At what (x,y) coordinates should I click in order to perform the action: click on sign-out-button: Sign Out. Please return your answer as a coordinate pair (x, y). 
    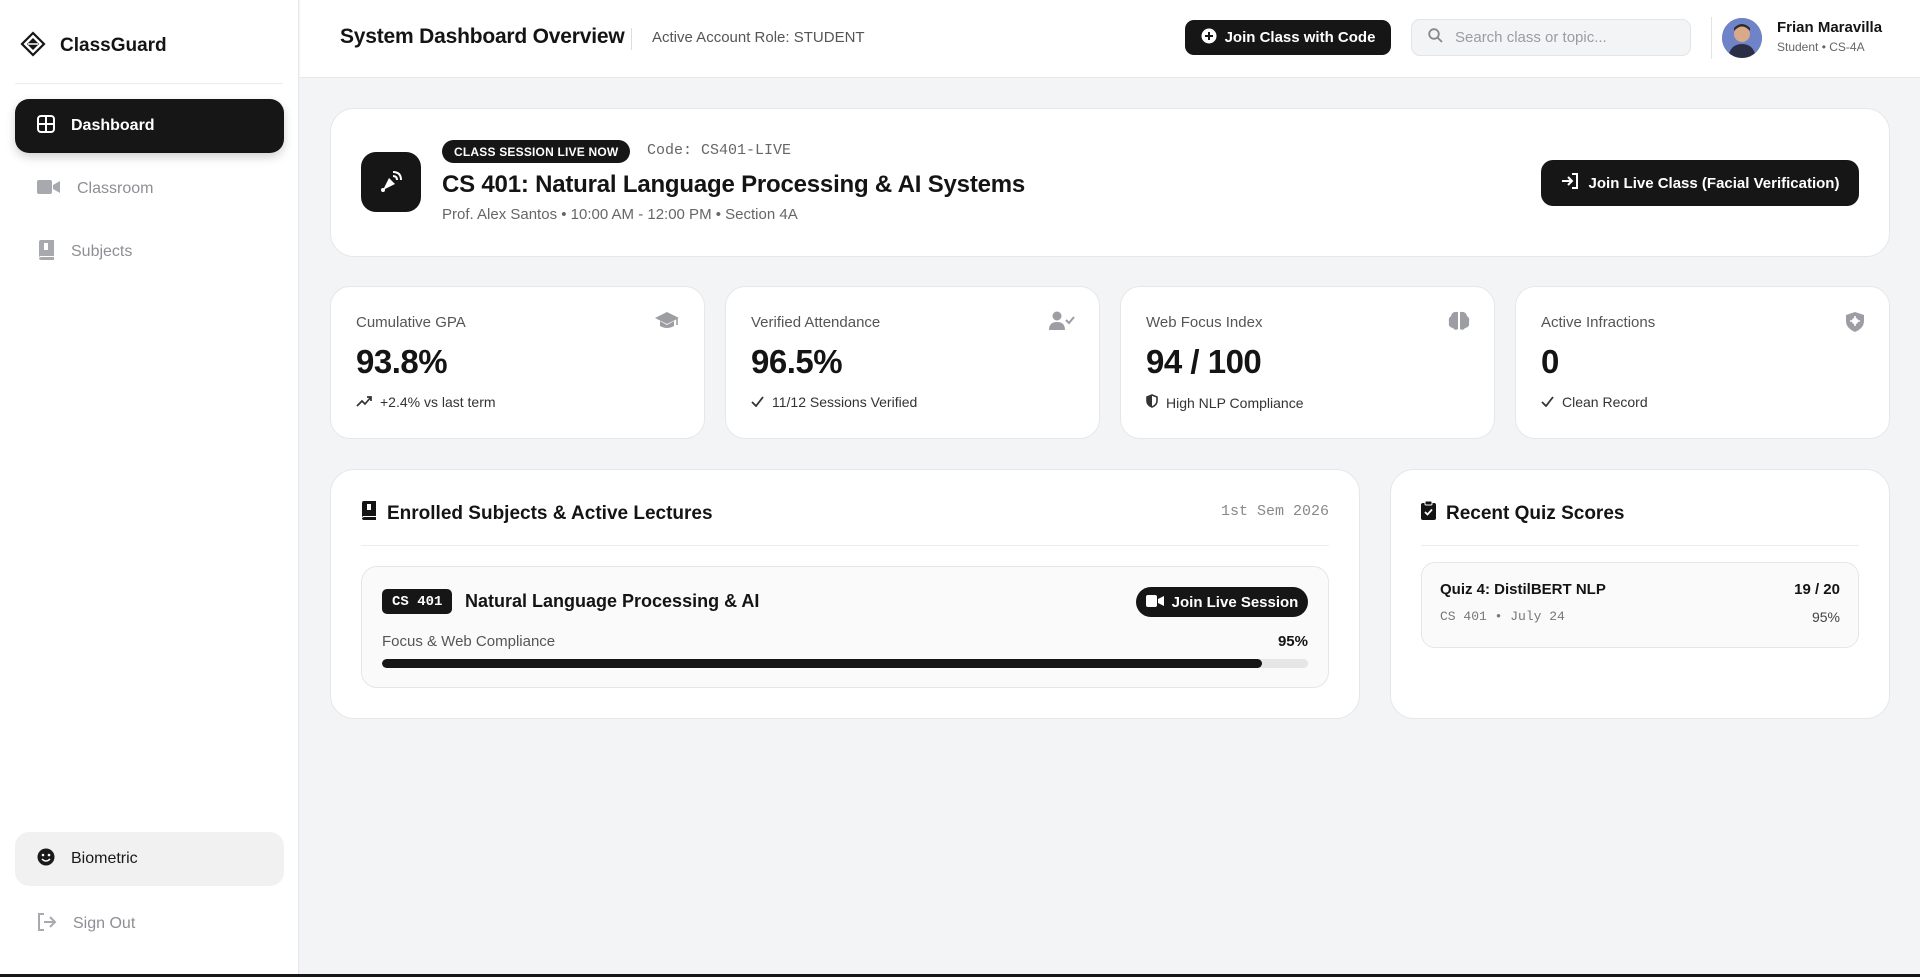
    Looking at the image, I should click on (149, 924).